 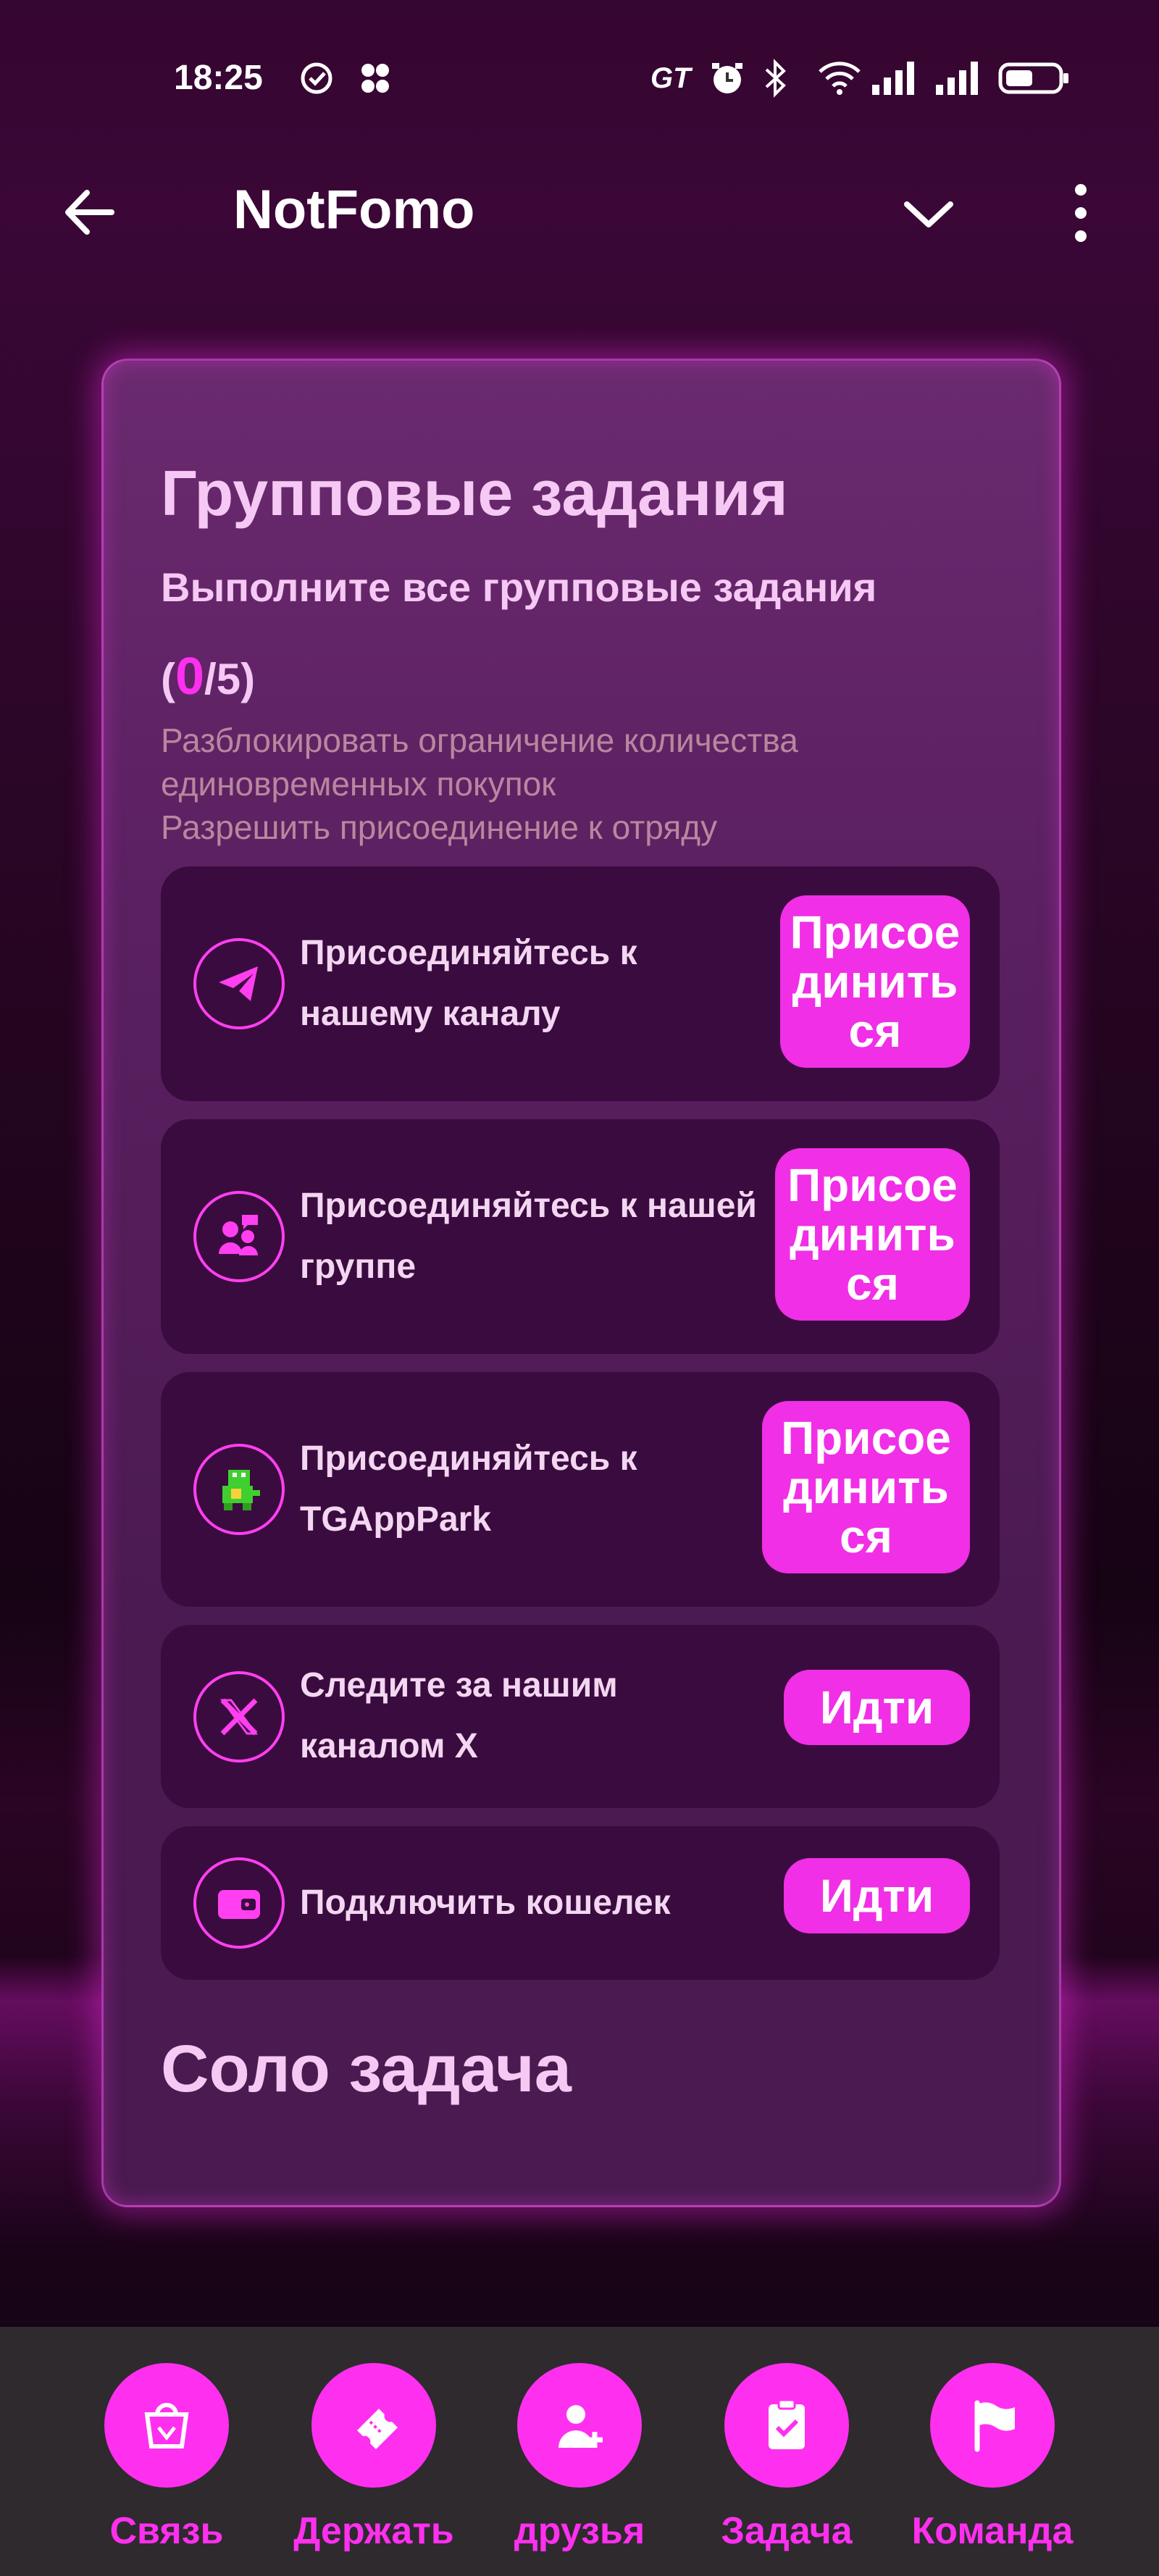 What do you see at coordinates (873, 1234) in the screenshot?
I see `join-group-button: Присоединиться` at bounding box center [873, 1234].